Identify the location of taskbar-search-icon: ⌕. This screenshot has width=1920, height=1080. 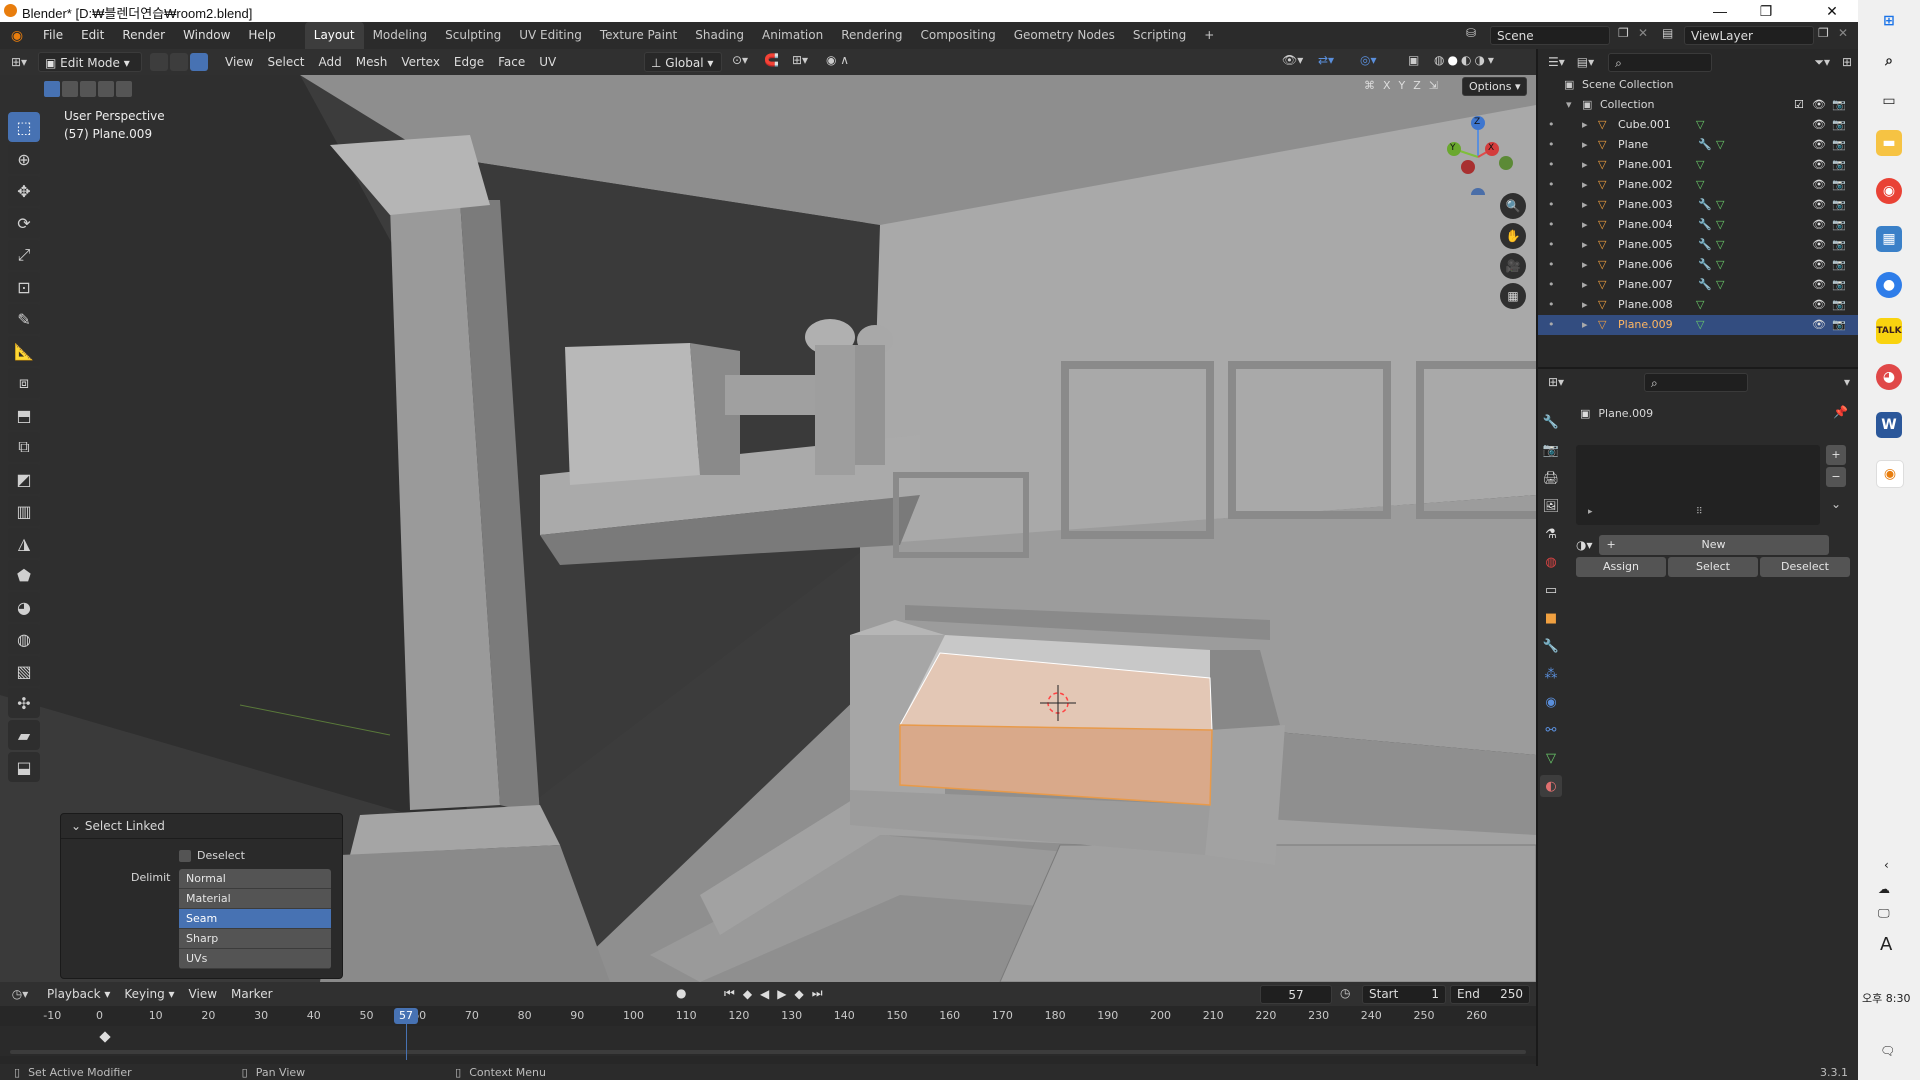
(1889, 61).